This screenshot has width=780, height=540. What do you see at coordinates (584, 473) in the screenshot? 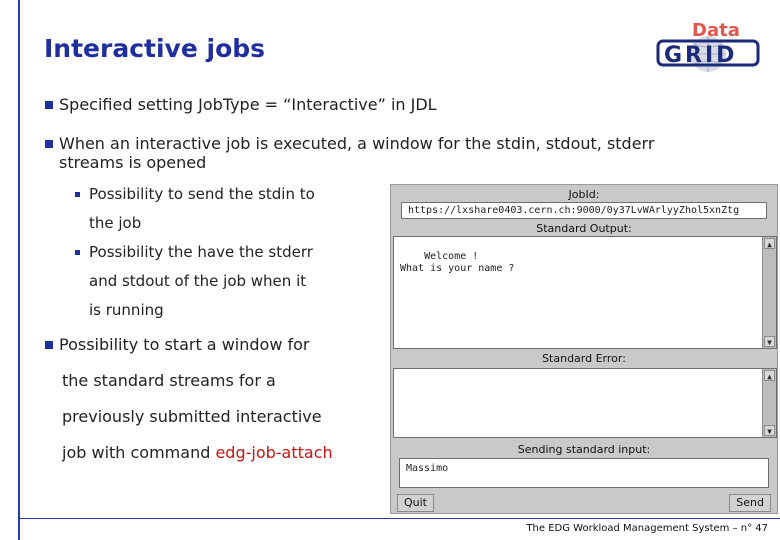
I see `stdin-input: Massimo` at bounding box center [584, 473].